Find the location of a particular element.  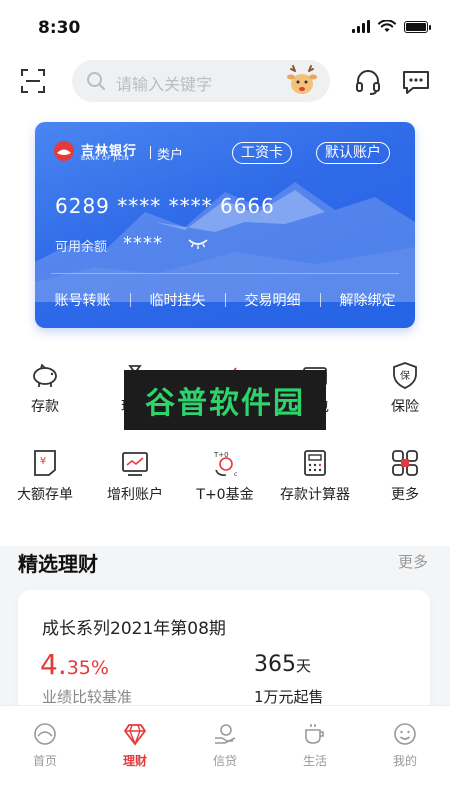

coffee-icon is located at coordinates (314, 734).